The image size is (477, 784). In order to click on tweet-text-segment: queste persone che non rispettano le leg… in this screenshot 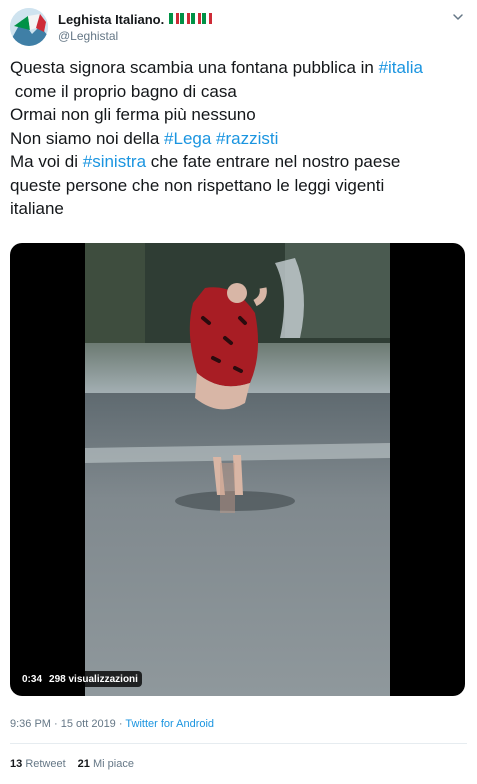, I will do `click(197, 185)`.